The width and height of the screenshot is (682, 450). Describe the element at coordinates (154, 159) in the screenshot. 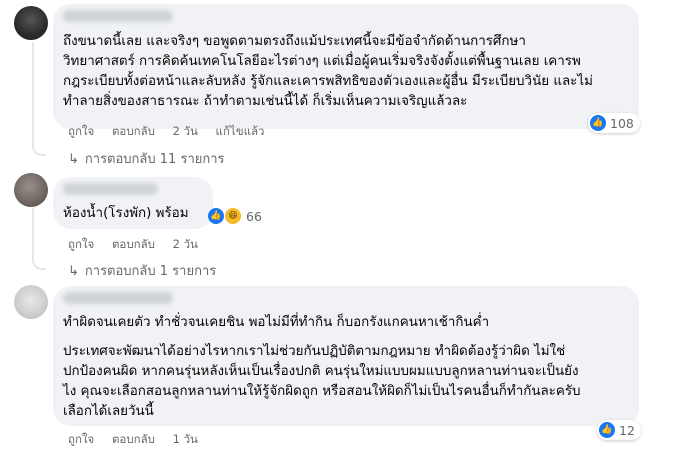

I see `replies-label: การตอบกลับ 11 รายการ` at that location.